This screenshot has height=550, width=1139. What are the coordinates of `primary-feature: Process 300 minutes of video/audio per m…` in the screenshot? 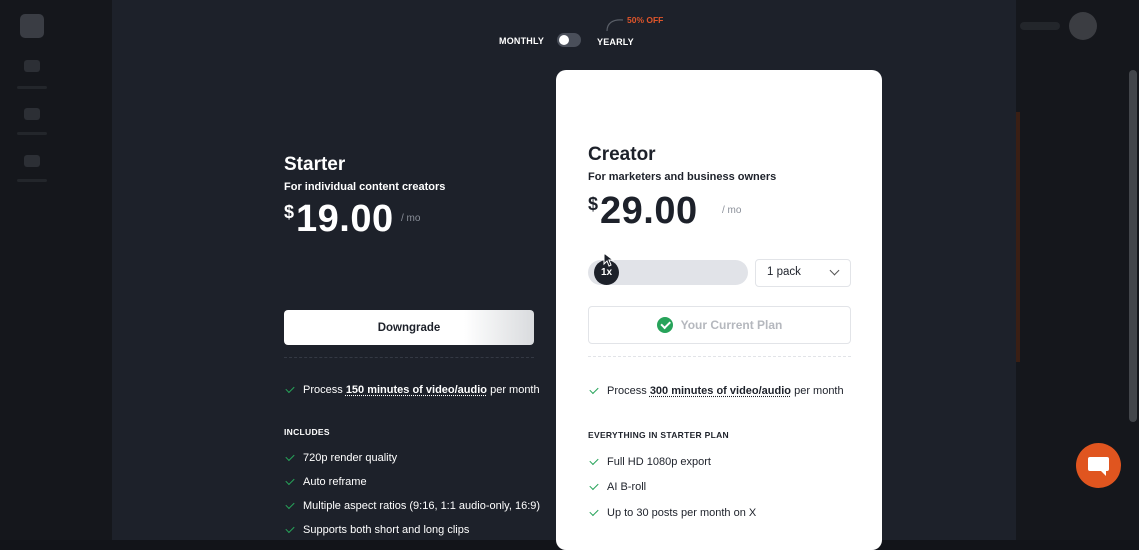 It's located at (716, 390).